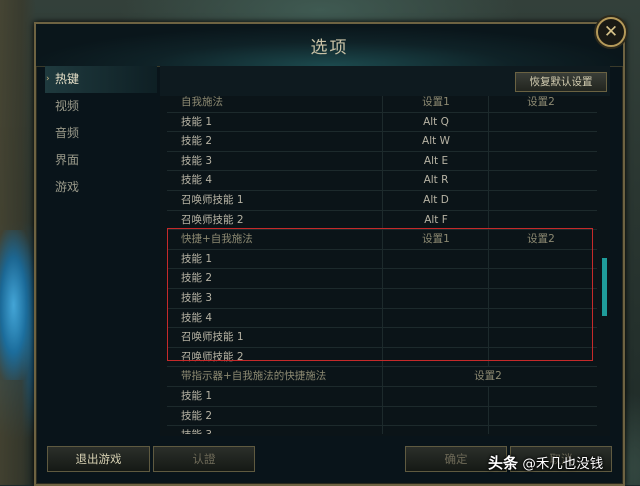 The height and width of the screenshot is (486, 640). I want to click on table-row: 技能 4 Alt R, so click(382, 181).